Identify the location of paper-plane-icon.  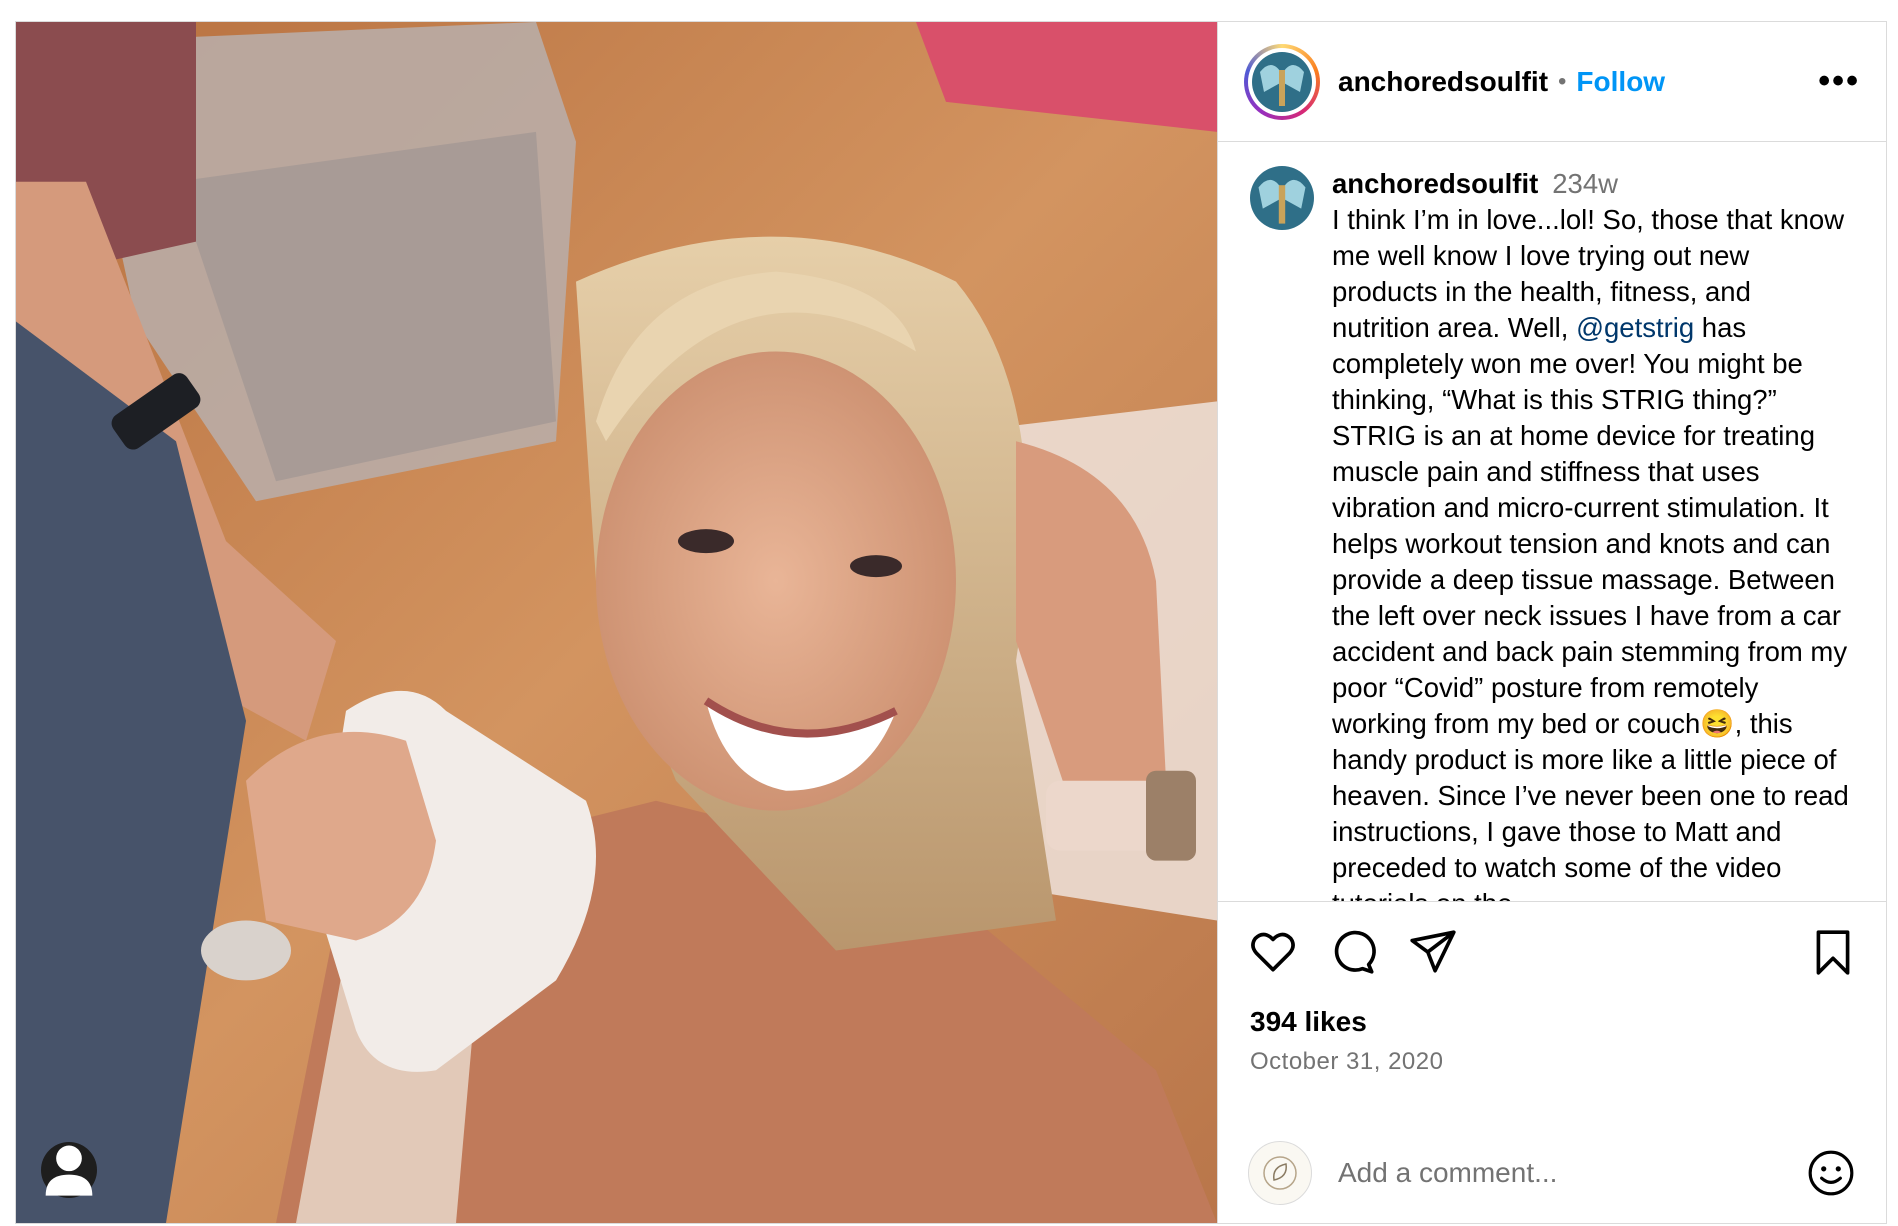
(1433, 952).